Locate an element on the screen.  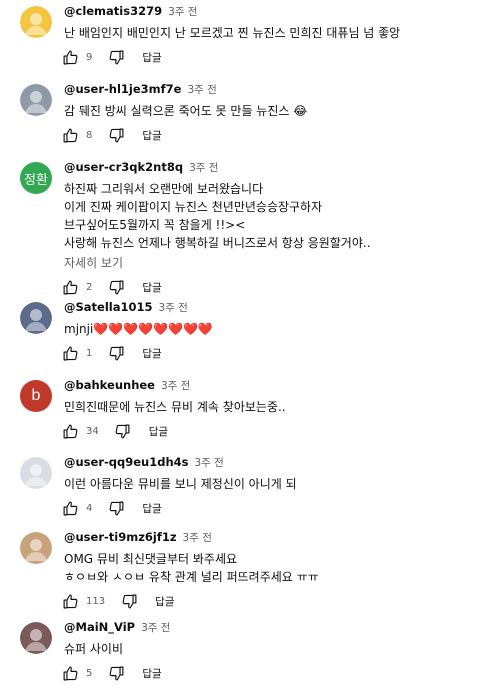
avatar: 정환 is located at coordinates (36, 178).